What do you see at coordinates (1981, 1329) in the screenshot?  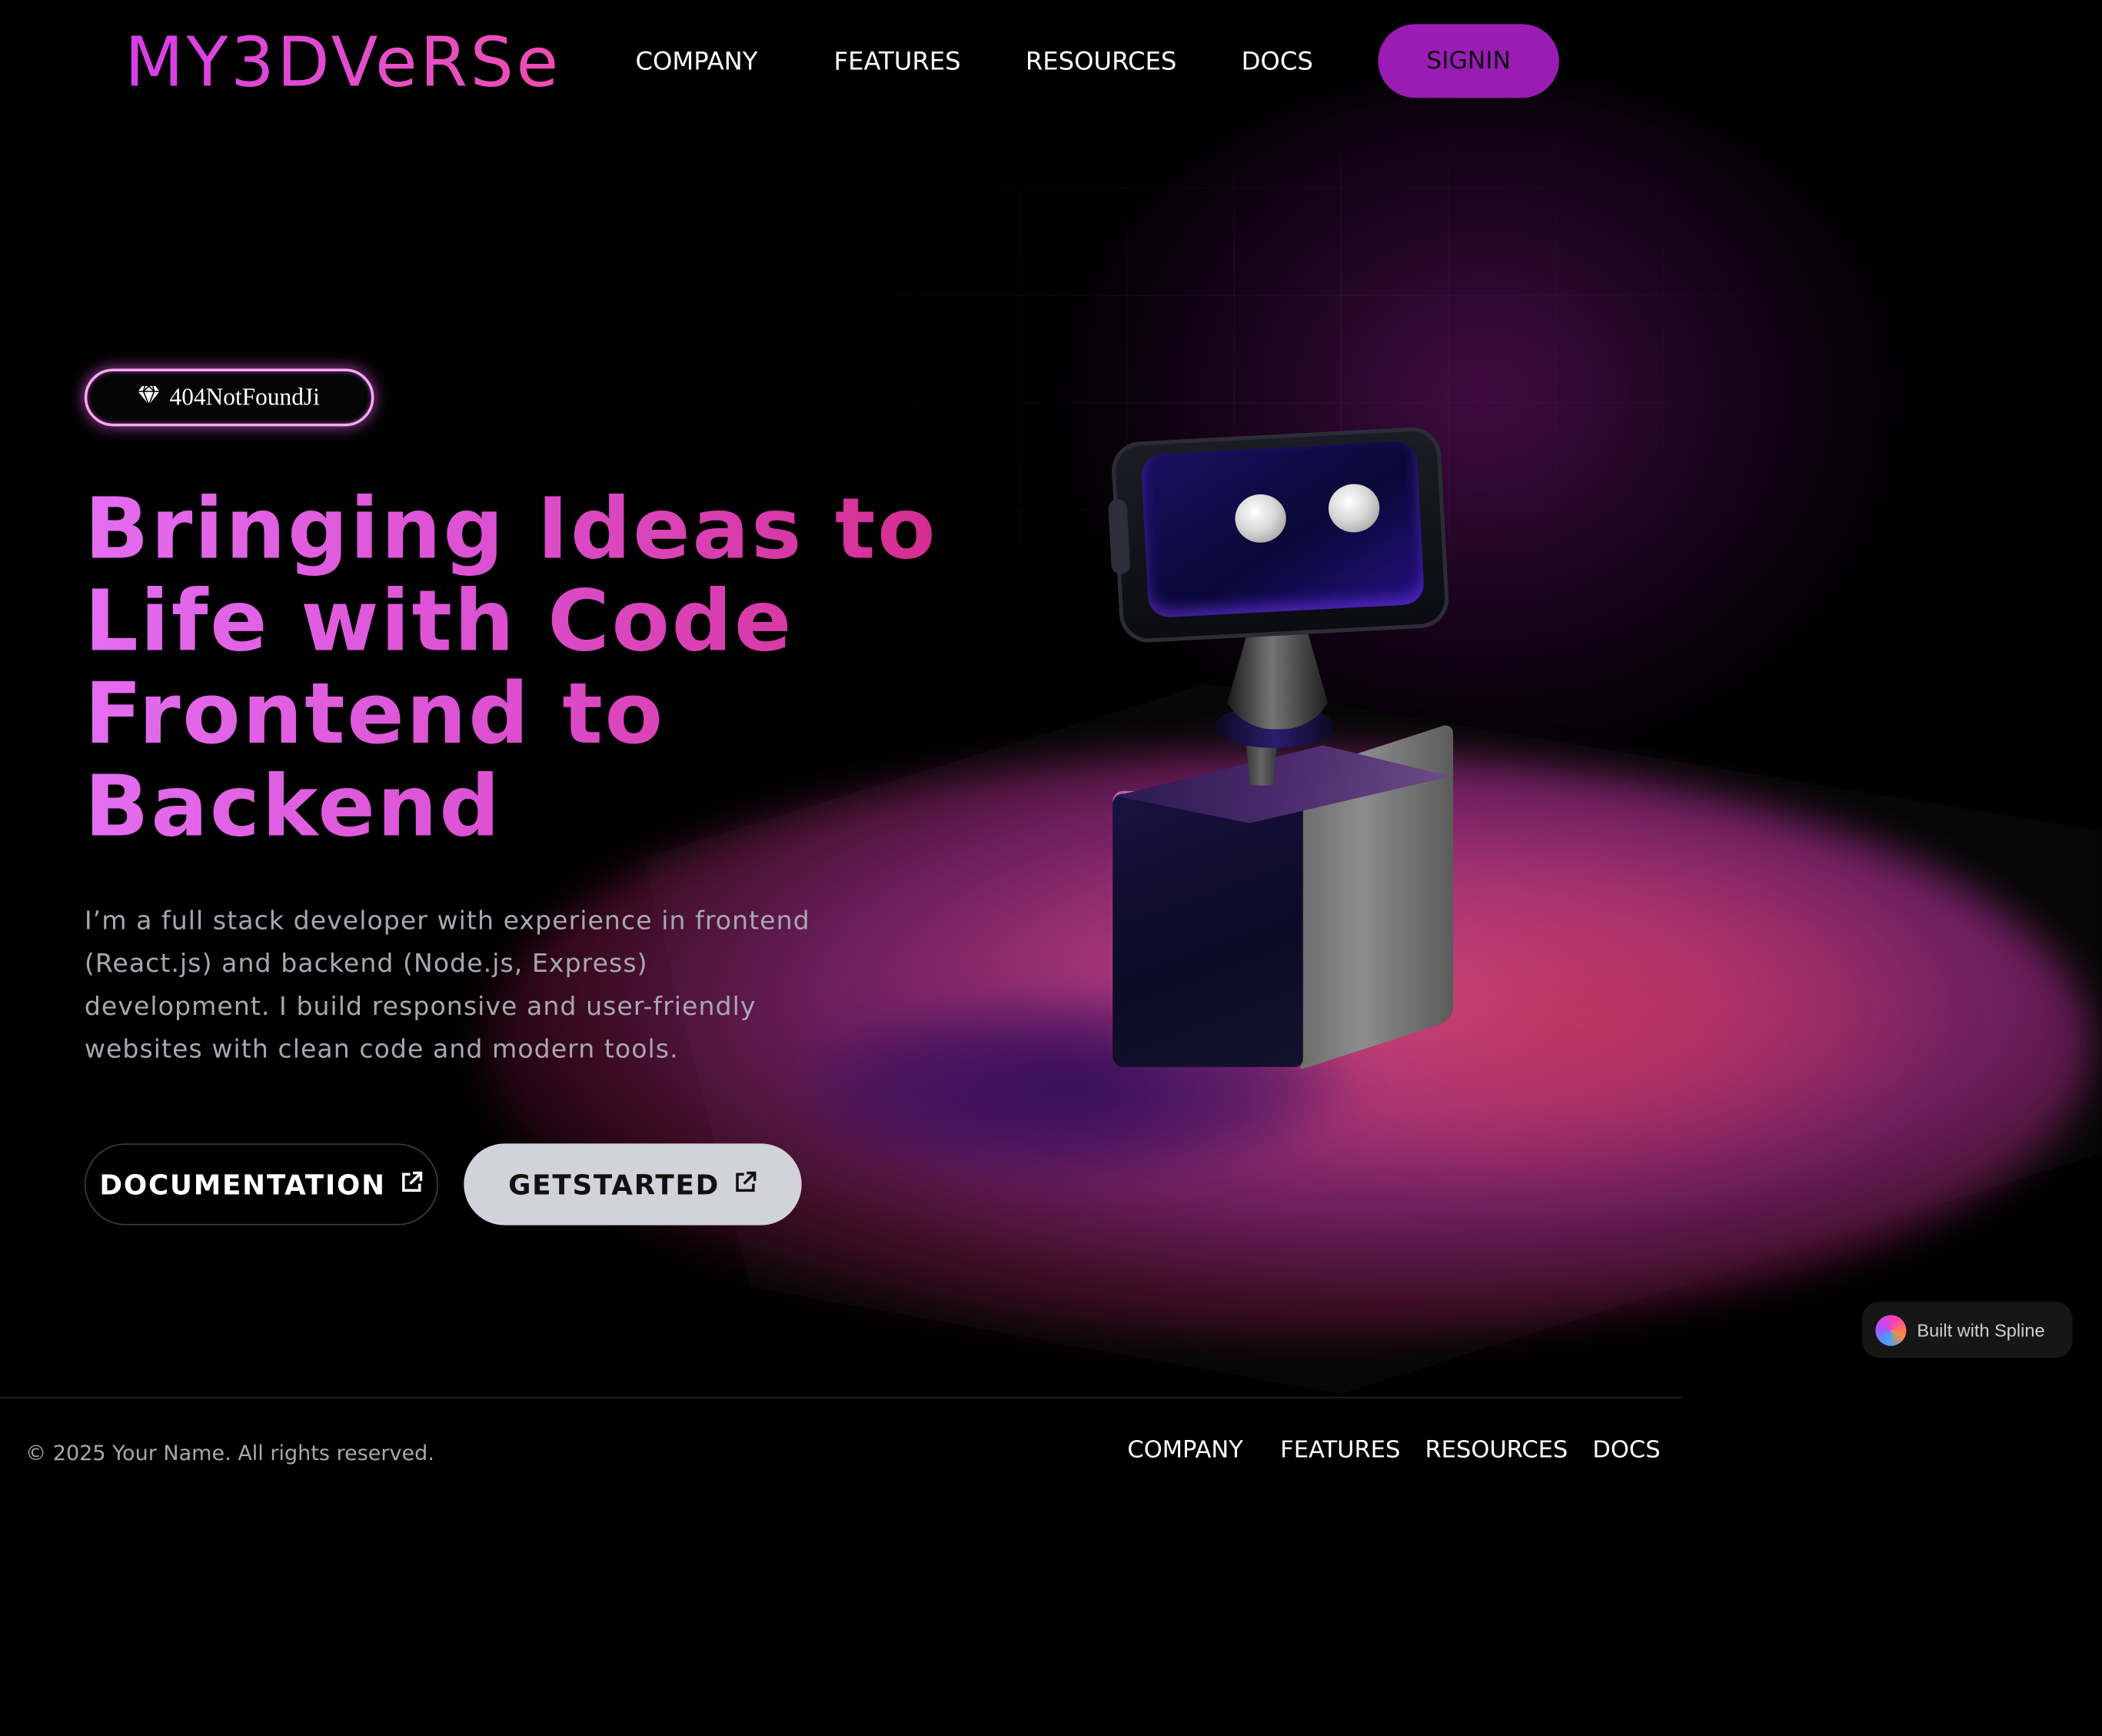 I see `spline-badge-label: Built with Spline` at bounding box center [1981, 1329].